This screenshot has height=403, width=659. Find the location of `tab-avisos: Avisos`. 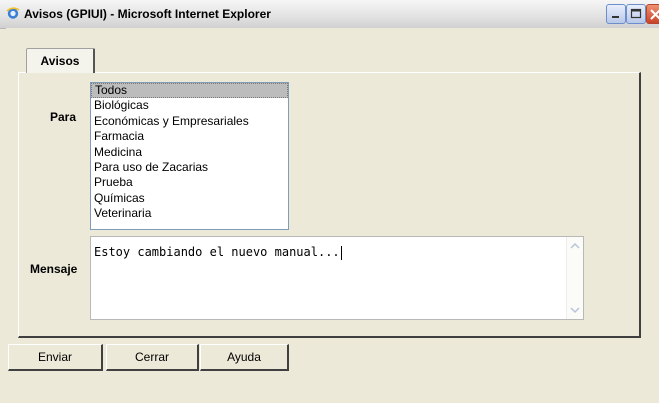

tab-avisos: Avisos is located at coordinates (60, 60).